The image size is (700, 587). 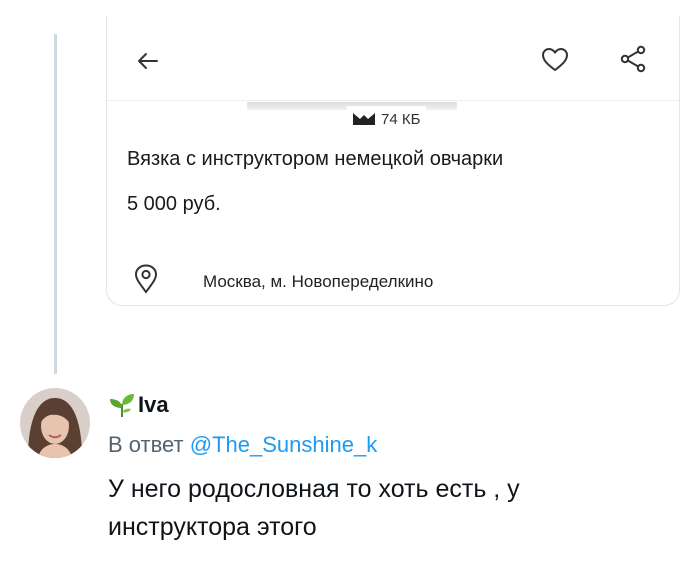 I want to click on username-row: Iva, so click(x=138, y=405).